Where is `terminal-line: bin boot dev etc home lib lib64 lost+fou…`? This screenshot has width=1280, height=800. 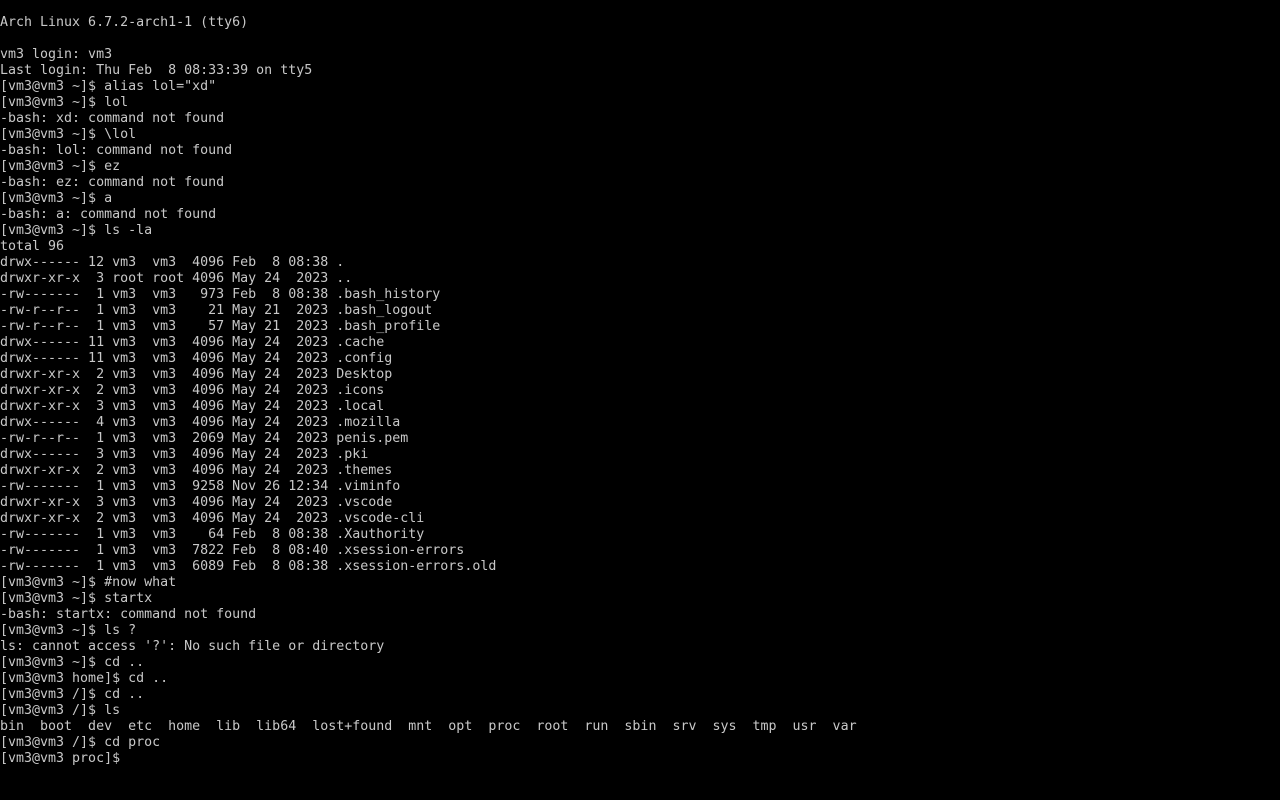 terminal-line: bin boot dev etc home lib lib64 lost+fou… is located at coordinates (428, 726).